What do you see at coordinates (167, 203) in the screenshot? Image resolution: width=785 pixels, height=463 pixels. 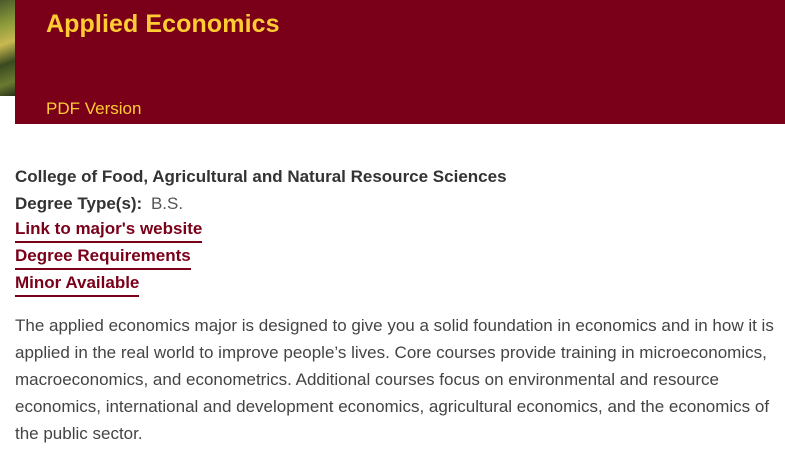 I see `degree-type-value: B.S.` at bounding box center [167, 203].